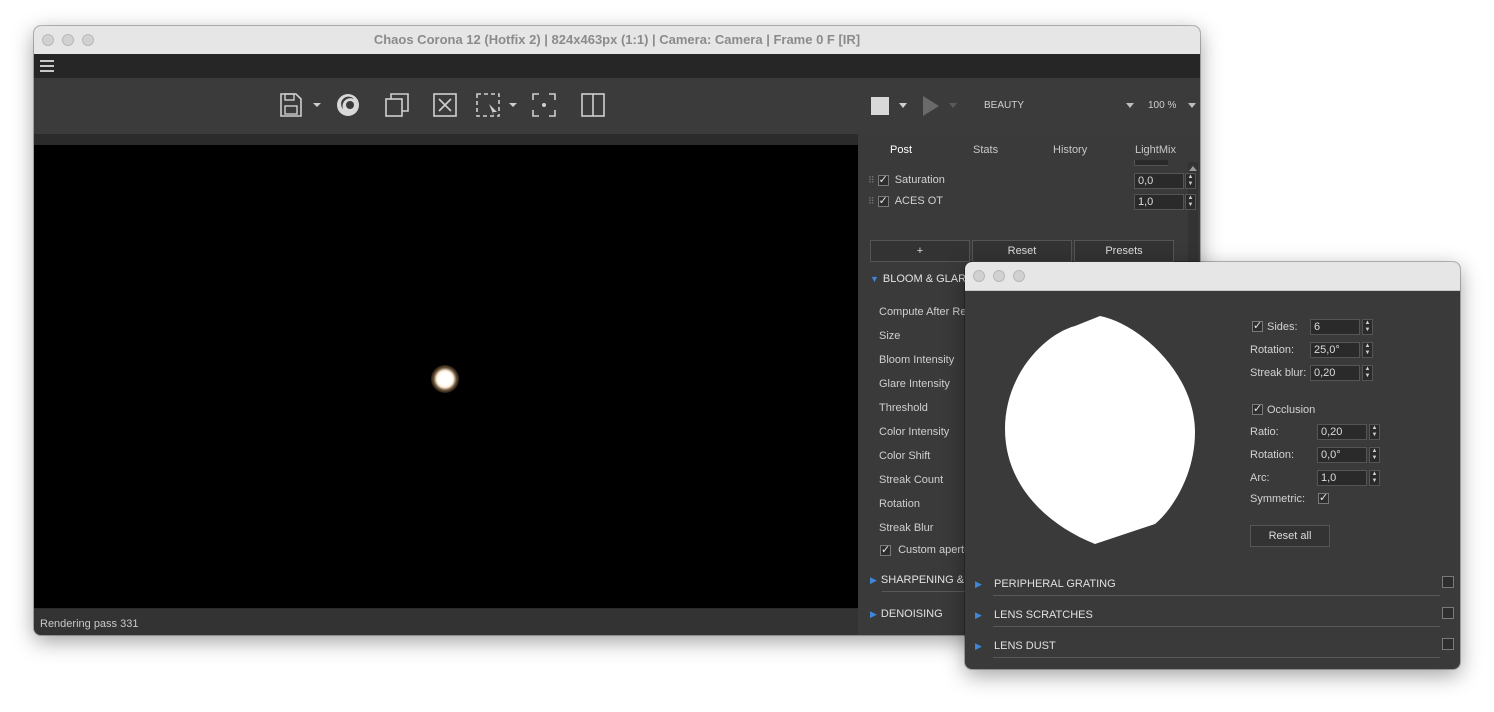 This screenshot has width=1494, height=712. I want to click on save-icon, so click(301, 105).